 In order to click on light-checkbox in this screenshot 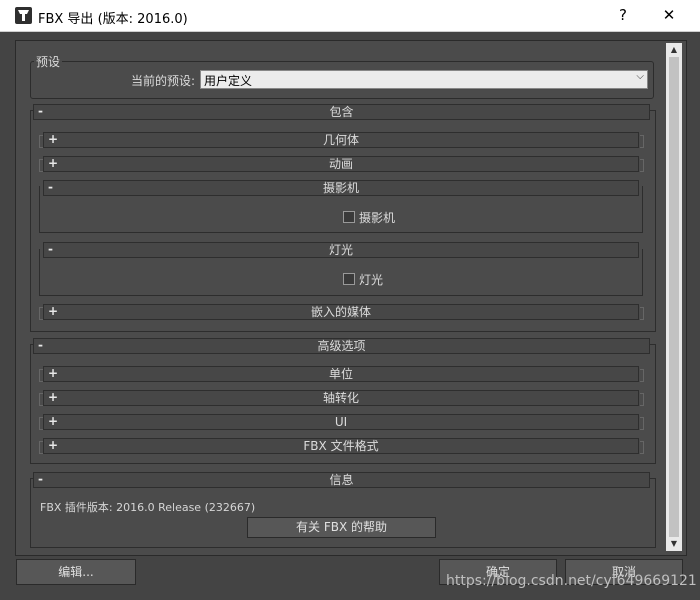, I will do `click(349, 279)`.